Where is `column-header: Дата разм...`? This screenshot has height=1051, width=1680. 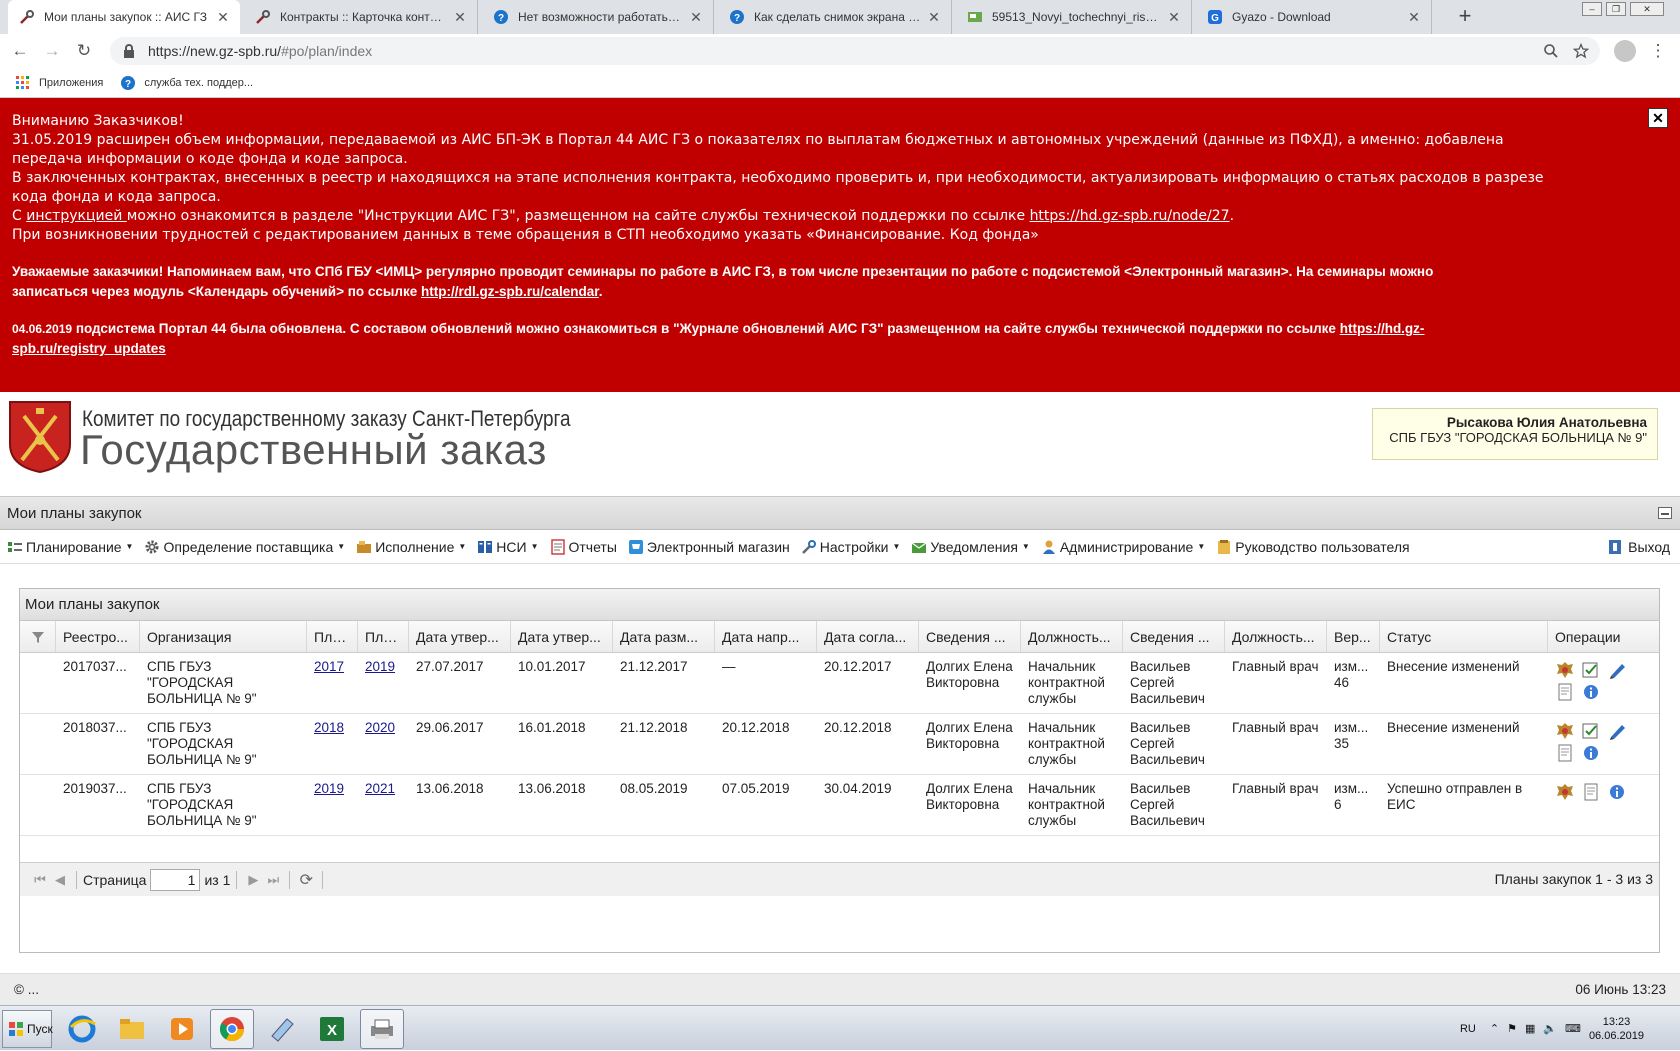 column-header: Дата разм... is located at coordinates (664, 636).